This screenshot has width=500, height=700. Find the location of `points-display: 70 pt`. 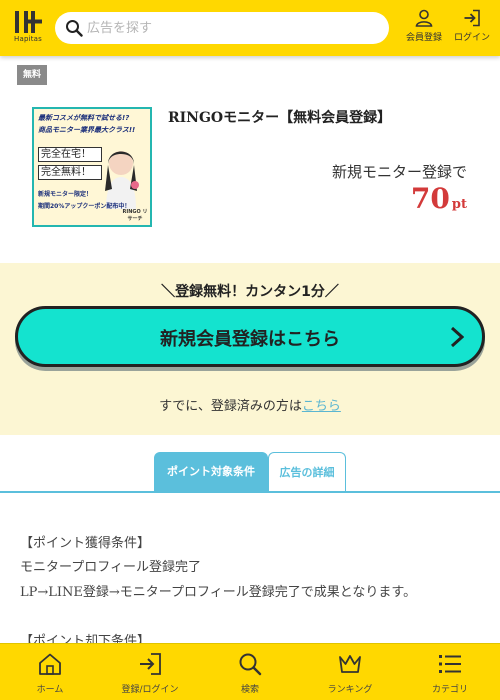

points-display: 70 pt is located at coordinates (439, 198).